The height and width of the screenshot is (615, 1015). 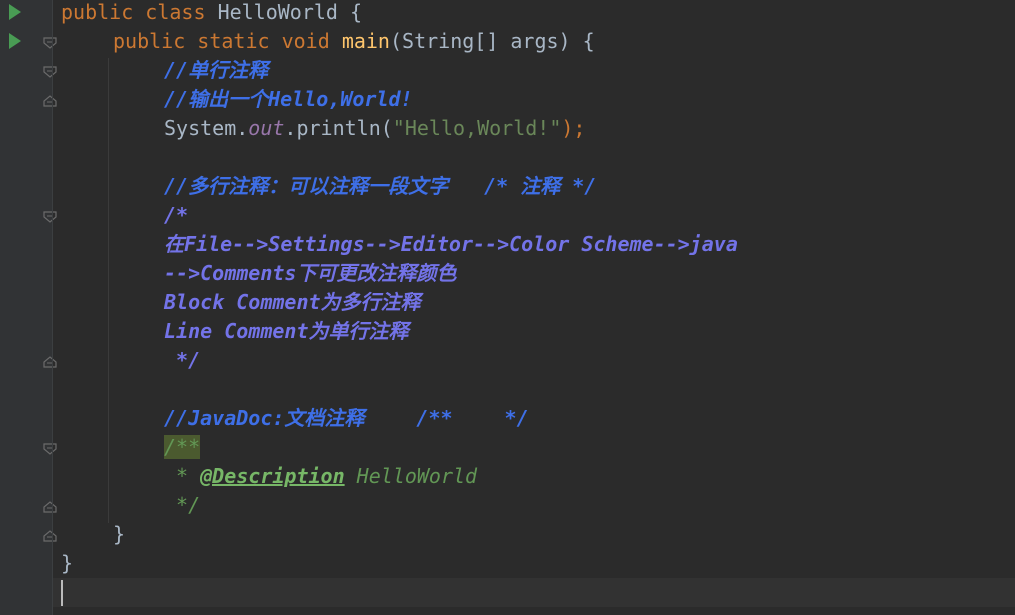 What do you see at coordinates (182, 447) in the screenshot?
I see `doc-comment-start: /**` at bounding box center [182, 447].